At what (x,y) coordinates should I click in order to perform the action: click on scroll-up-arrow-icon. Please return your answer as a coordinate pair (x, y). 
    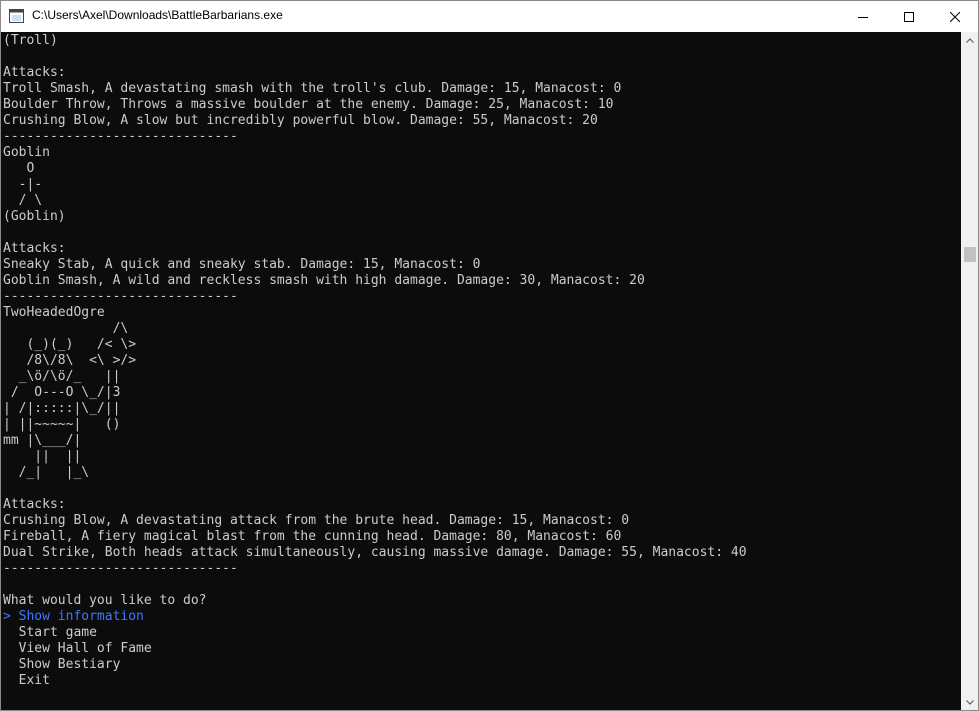
    Looking at the image, I should click on (969, 40).